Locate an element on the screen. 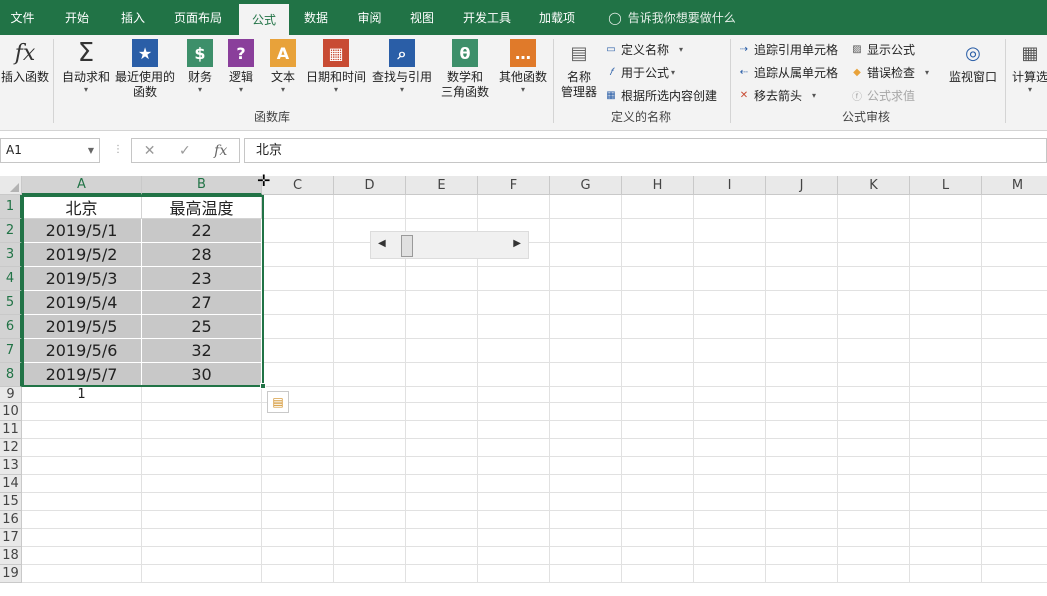 The image size is (1047, 596). error-checking-button: ◆ 错误检查 ▾ is located at coordinates (889, 72).